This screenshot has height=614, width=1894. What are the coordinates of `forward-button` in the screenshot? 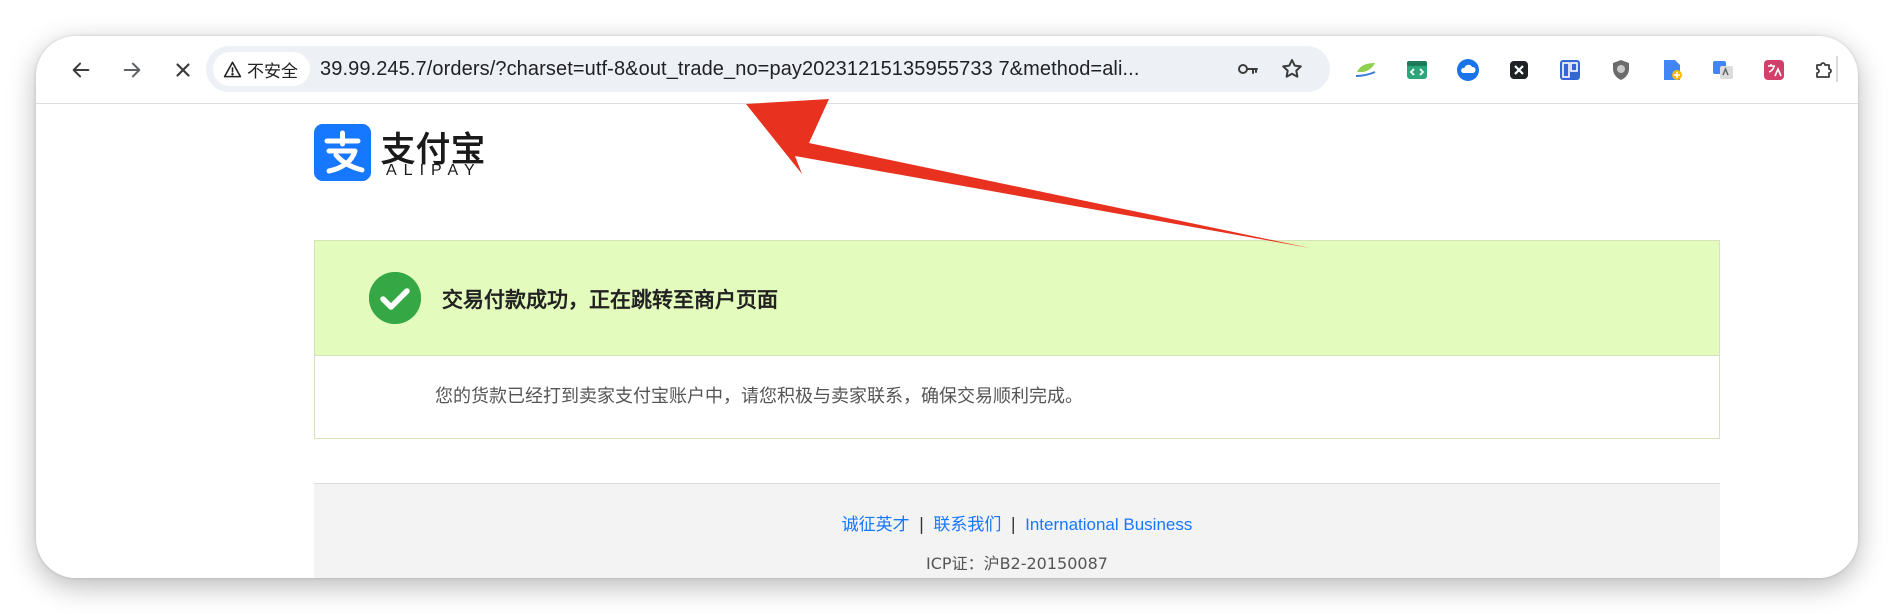 It's located at (132, 70).